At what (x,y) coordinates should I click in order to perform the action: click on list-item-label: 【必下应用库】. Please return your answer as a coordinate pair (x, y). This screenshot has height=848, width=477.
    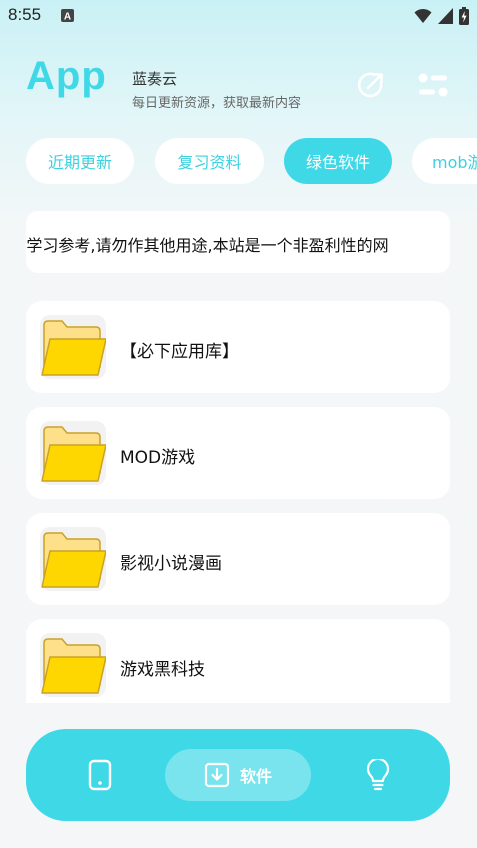
    Looking at the image, I should click on (179, 352).